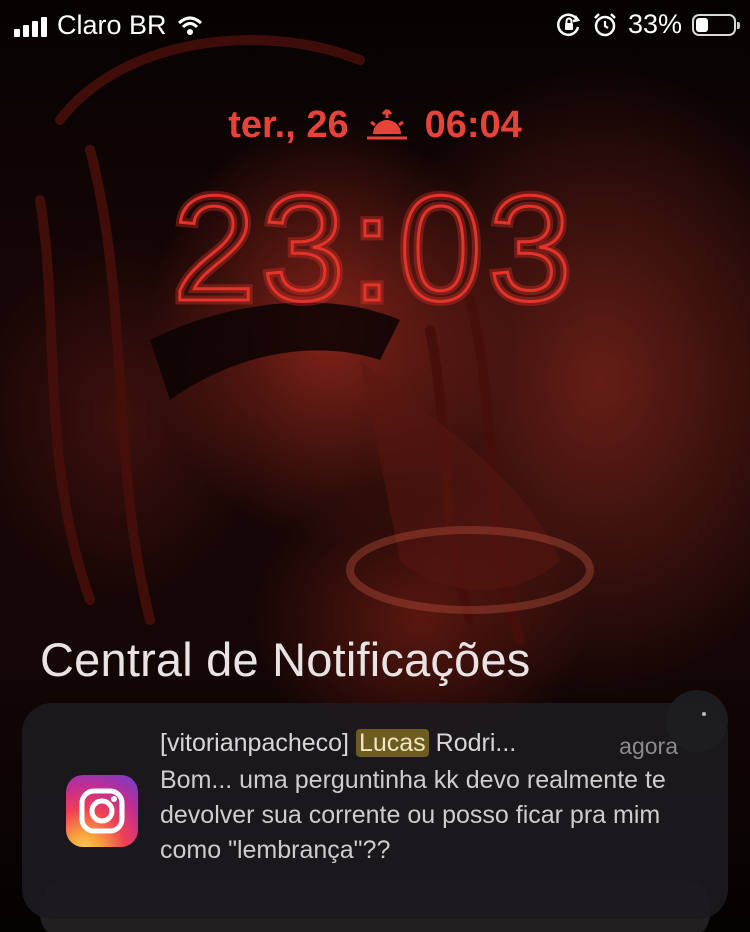  What do you see at coordinates (102, 811) in the screenshot?
I see `instagram-icon` at bounding box center [102, 811].